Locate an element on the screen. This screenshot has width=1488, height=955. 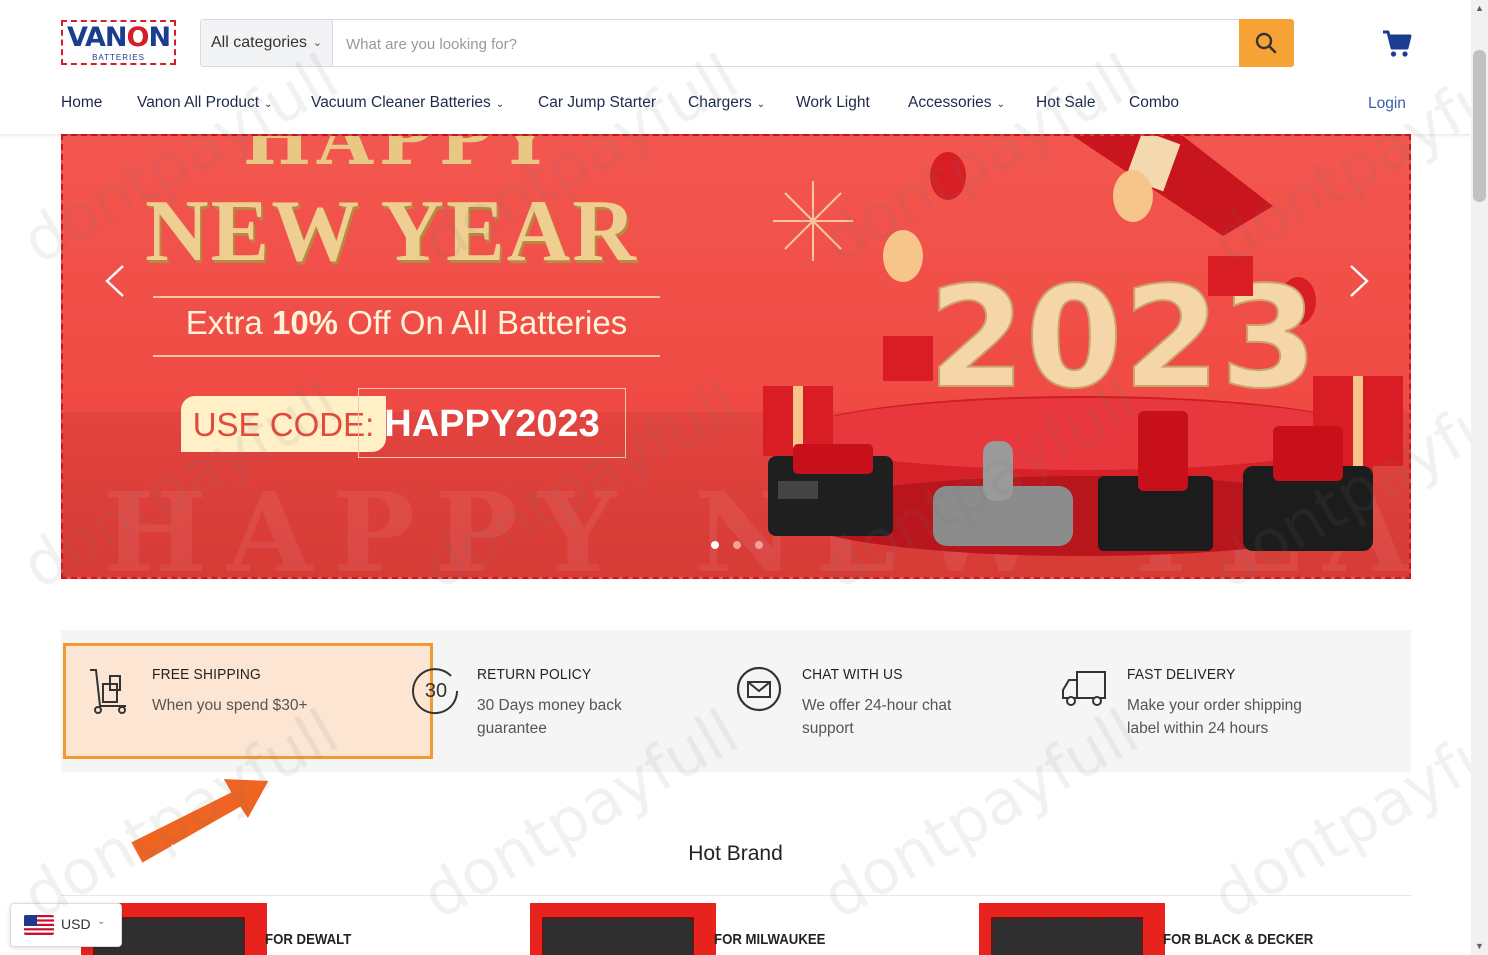
login-link: Login is located at coordinates (1387, 104).